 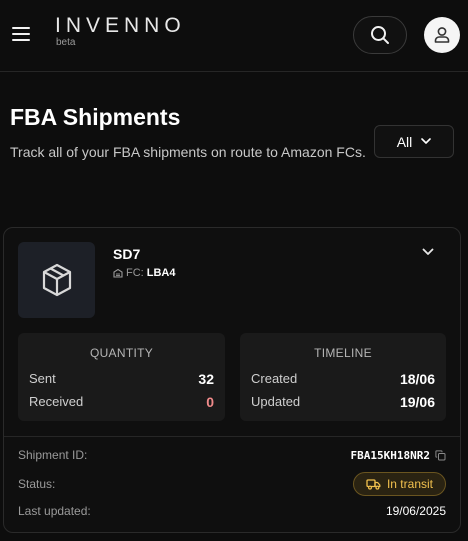 I want to click on copy-icon, so click(x=440, y=455).